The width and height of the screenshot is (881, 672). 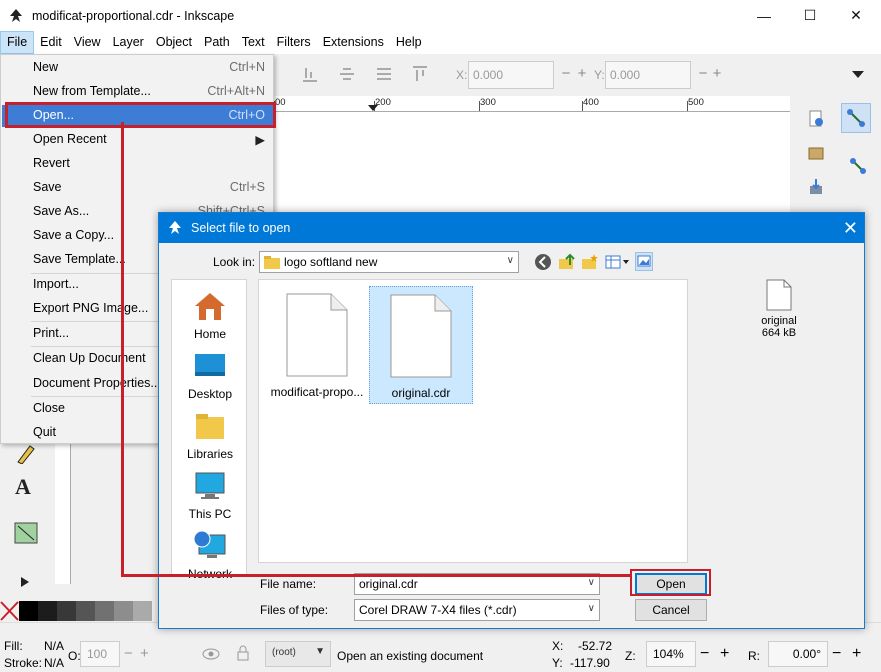 I want to click on align-bottom-icon, so click(x=310, y=74).